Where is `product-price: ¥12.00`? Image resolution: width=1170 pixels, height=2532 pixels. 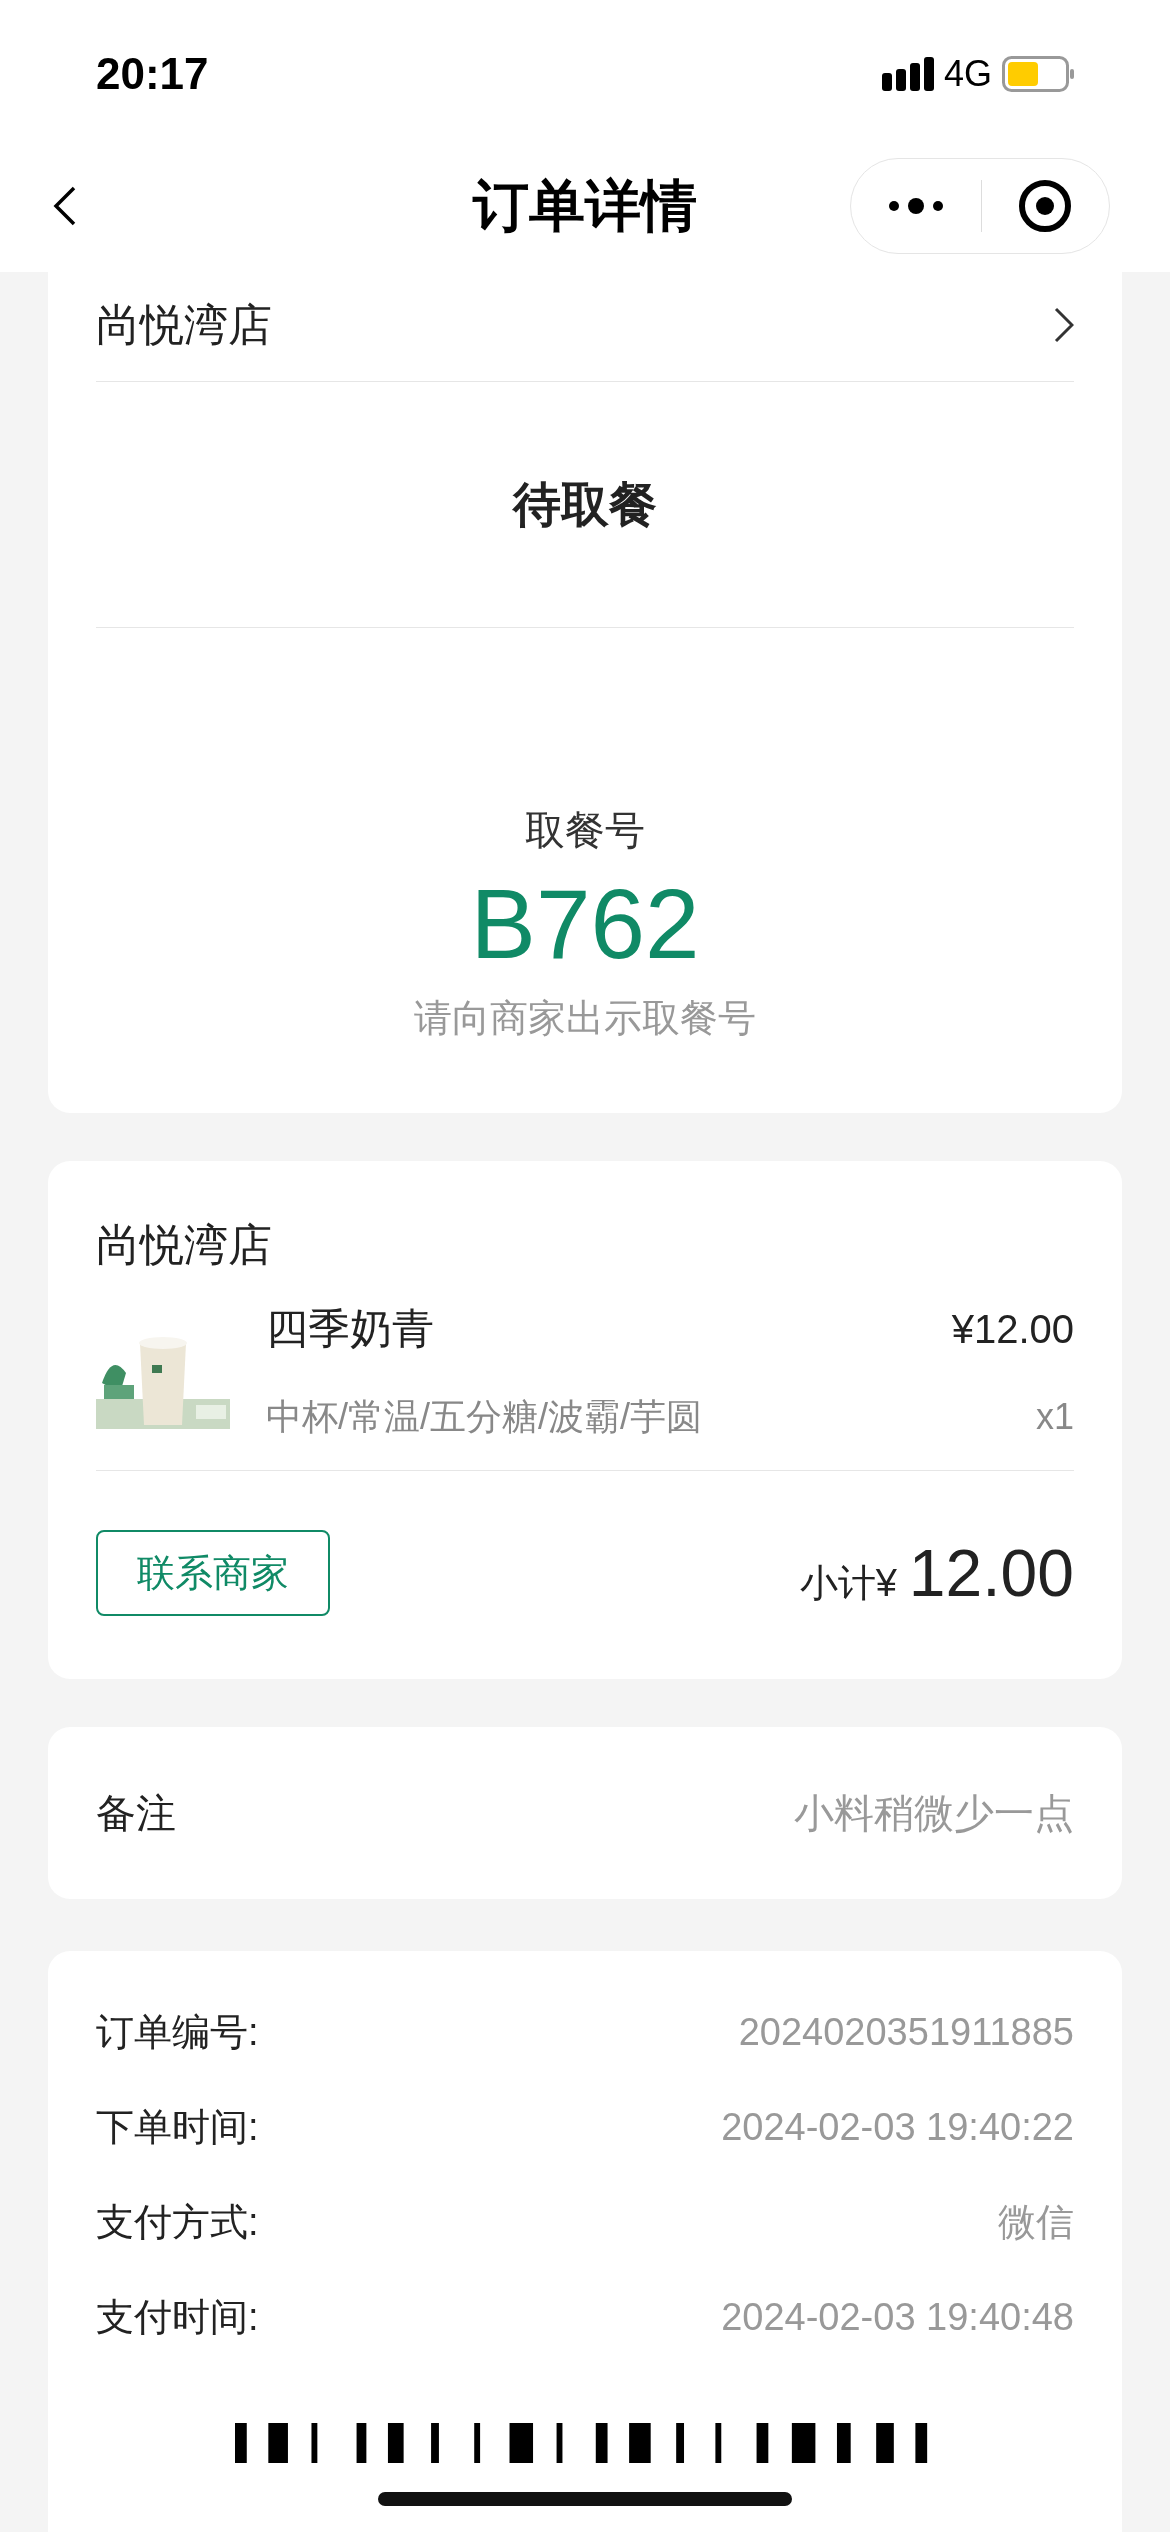 product-price: ¥12.00 is located at coordinates (1012, 1329).